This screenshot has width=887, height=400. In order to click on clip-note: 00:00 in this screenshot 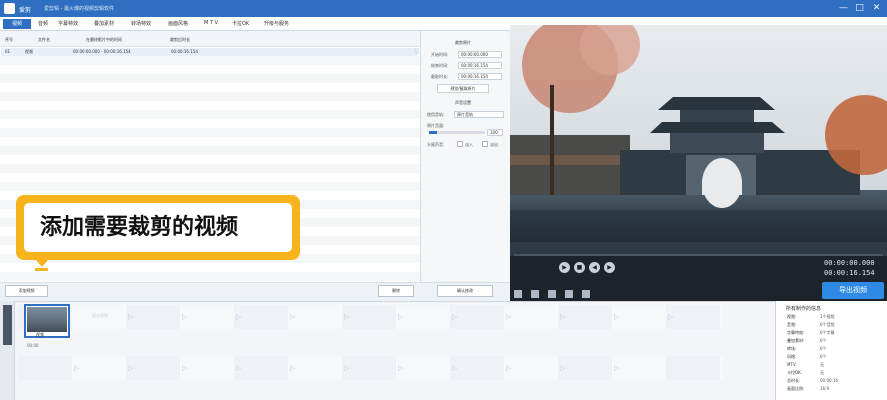, I will do `click(33, 345)`.